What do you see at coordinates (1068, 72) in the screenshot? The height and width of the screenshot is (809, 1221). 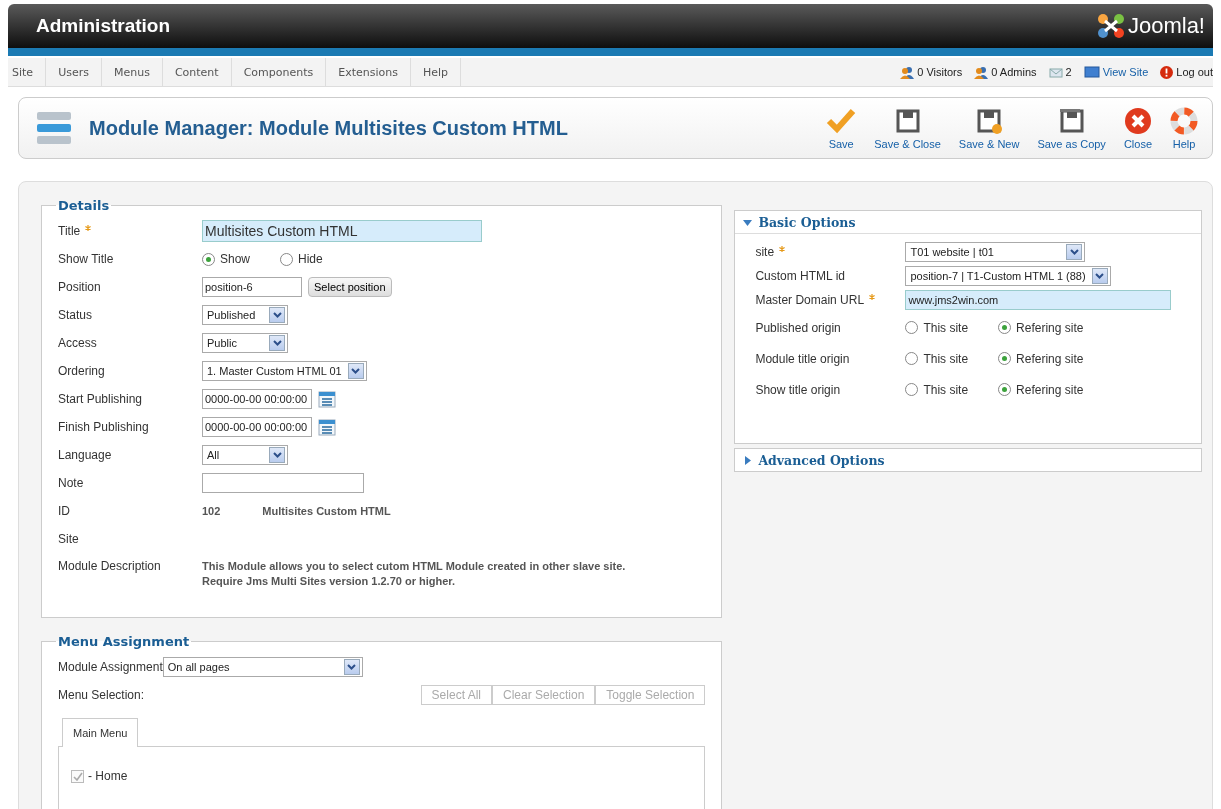 I see `status-text: 2` at bounding box center [1068, 72].